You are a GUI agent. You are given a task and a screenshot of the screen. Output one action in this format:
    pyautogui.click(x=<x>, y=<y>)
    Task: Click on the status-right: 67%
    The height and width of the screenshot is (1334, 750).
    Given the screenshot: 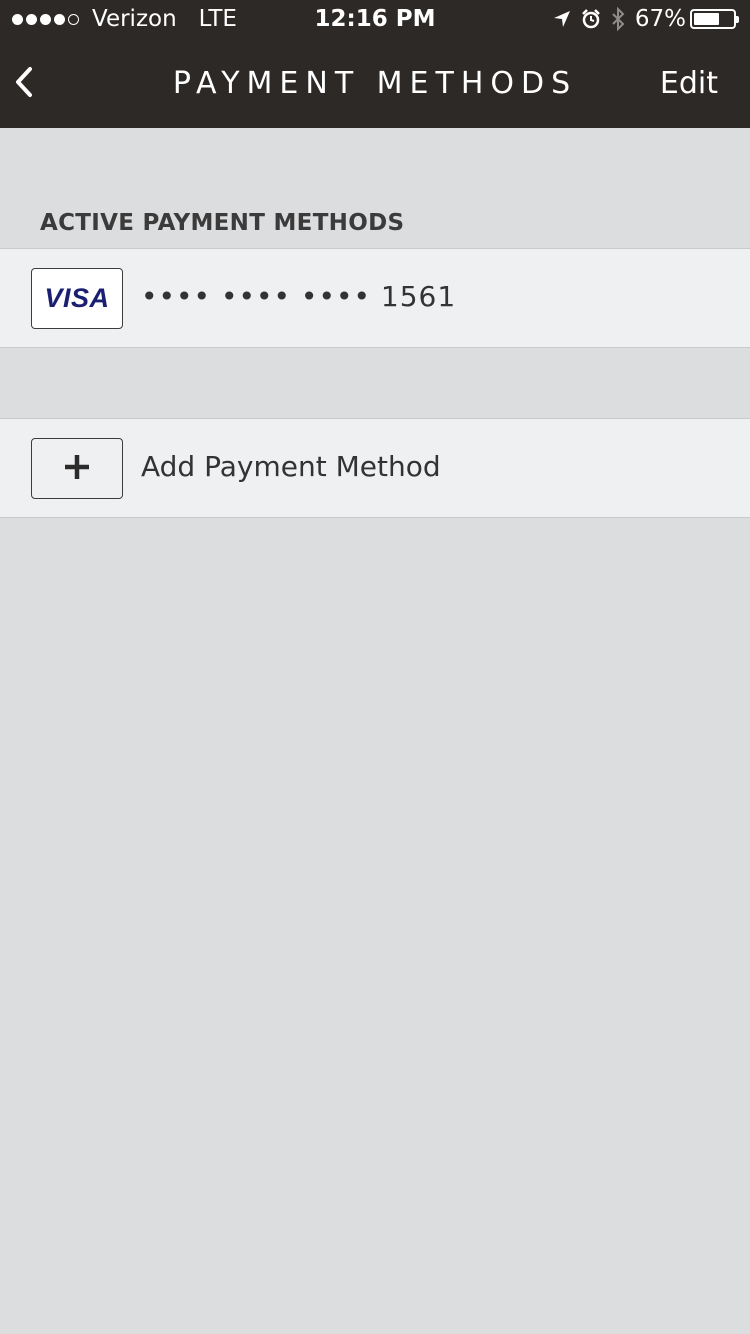 What is the action you would take?
    pyautogui.click(x=646, y=19)
    